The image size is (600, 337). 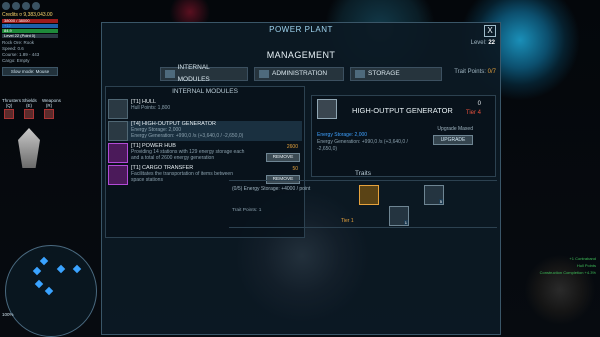 I want to click on remove-button: REMOVE, so click(x=283, y=157).